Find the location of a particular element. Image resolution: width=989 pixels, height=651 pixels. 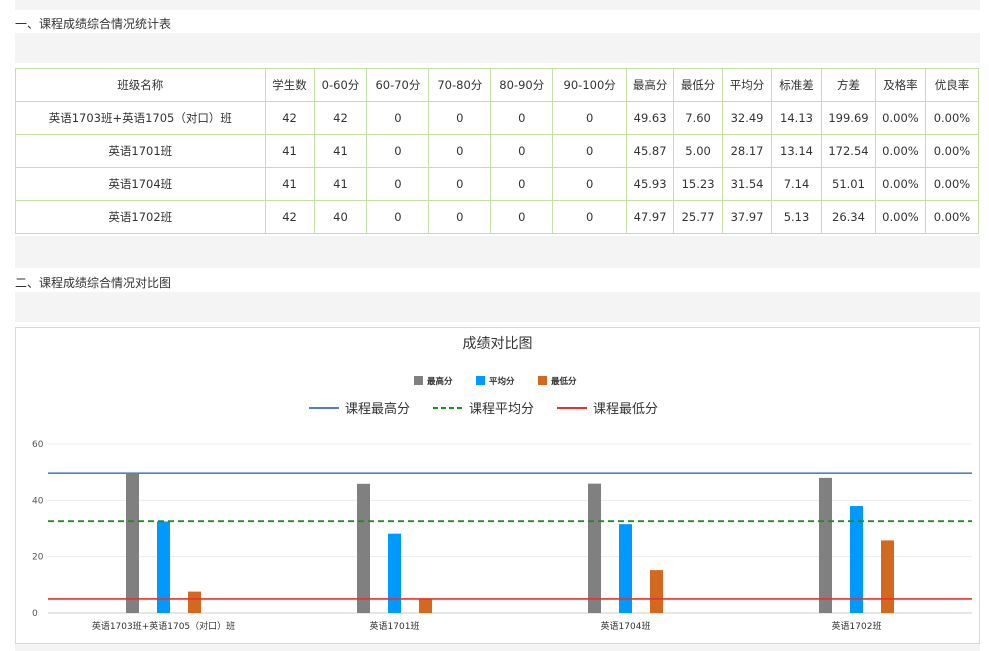

table-cell: 英语1704班 is located at coordinates (140, 184).